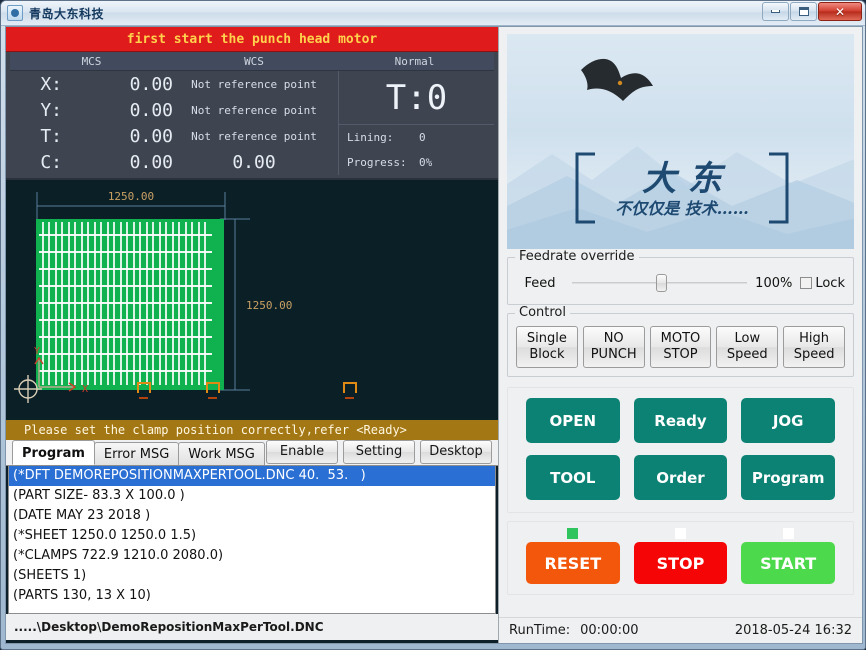  What do you see at coordinates (573, 563) in the screenshot?
I see `reset-button: RESET` at bounding box center [573, 563].